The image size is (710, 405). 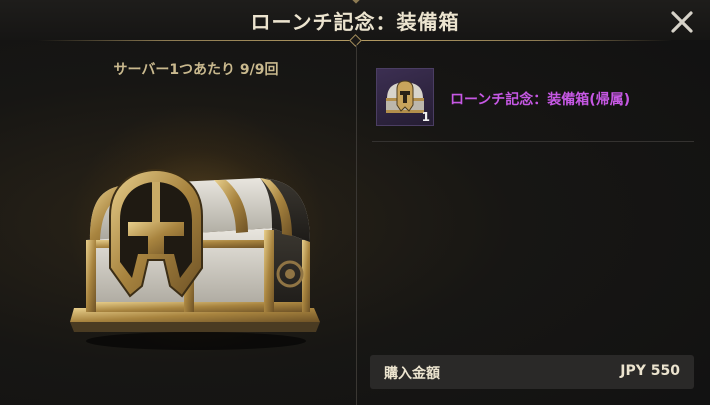 What do you see at coordinates (540, 100) in the screenshot?
I see `item-name: ローンチ記念：装備箱(帰属)` at bounding box center [540, 100].